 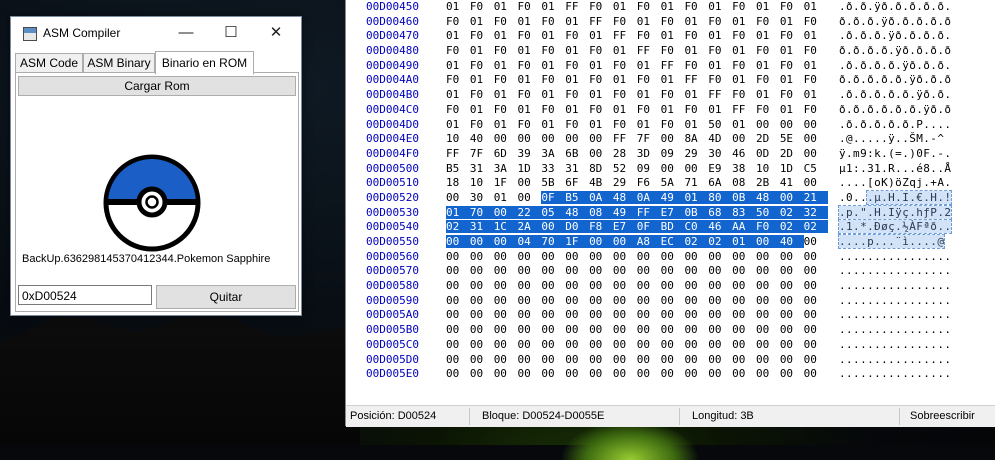 I want to click on hex-byte: A8, so click(x=648, y=241).